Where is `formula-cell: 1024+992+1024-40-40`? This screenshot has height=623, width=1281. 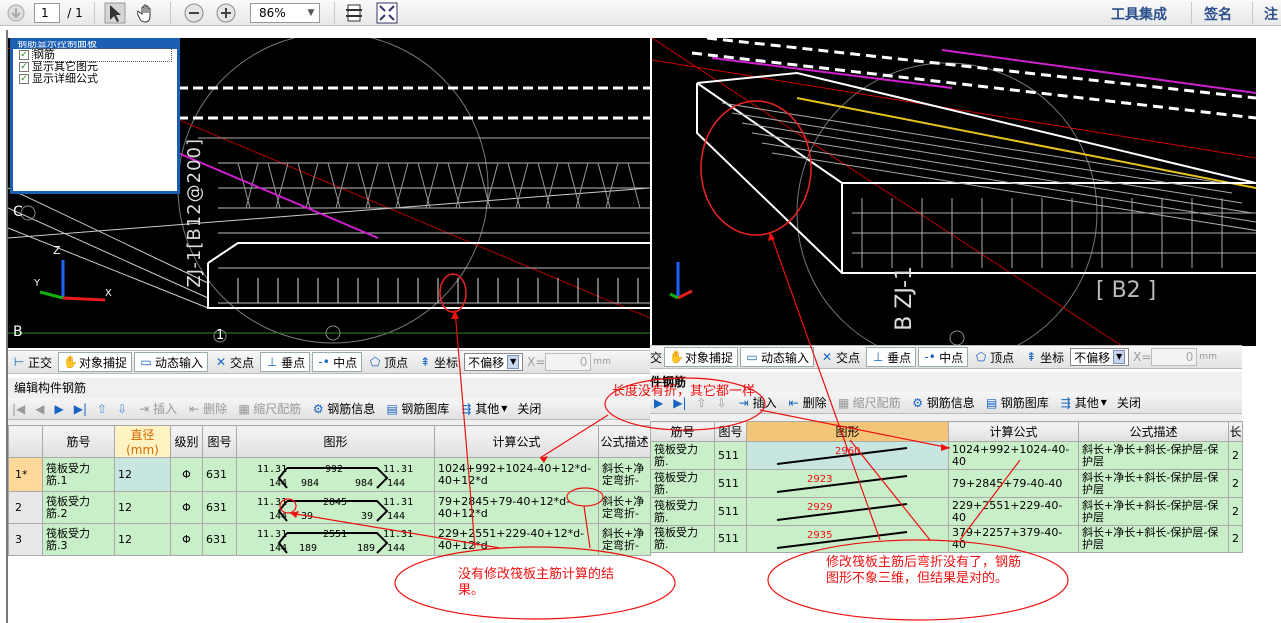 formula-cell: 1024+992+1024-40-40 is located at coordinates (1013, 455).